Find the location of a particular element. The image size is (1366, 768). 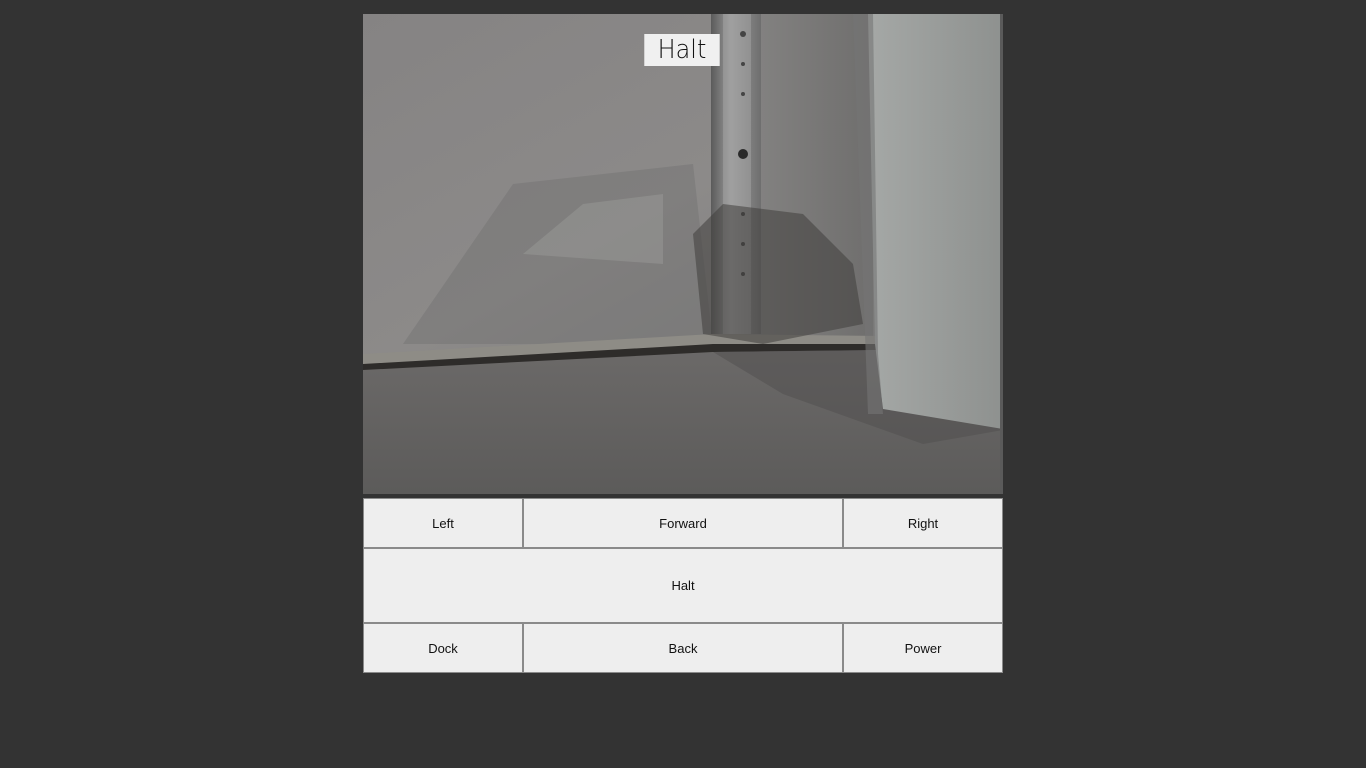

controls-row-top: Left Forward Right is located at coordinates (683, 523).